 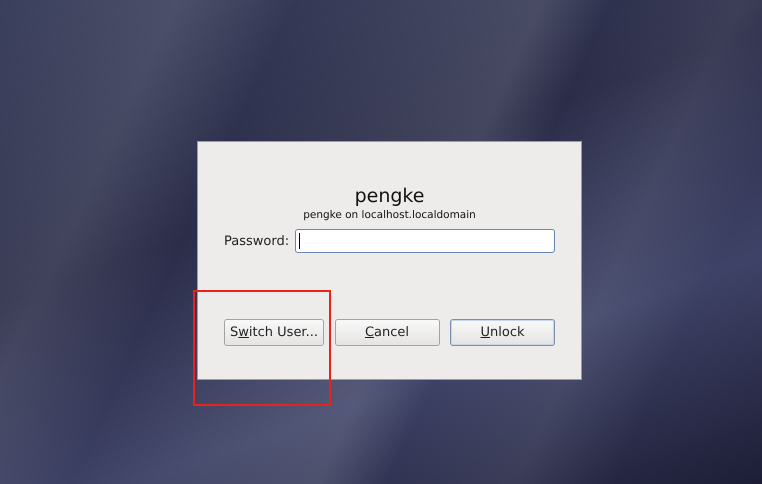 What do you see at coordinates (502, 332) in the screenshot?
I see `dialog-button: Unlock` at bounding box center [502, 332].